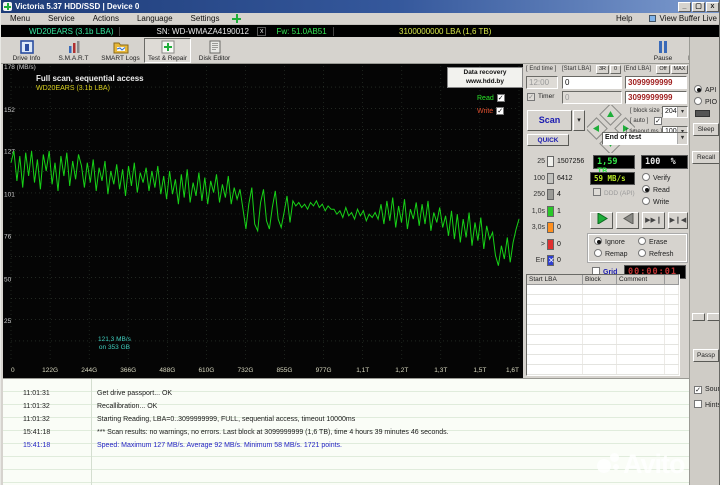  I want to click on cursor-annotation: 121,3 MB/s on 353 GB, so click(114, 343).